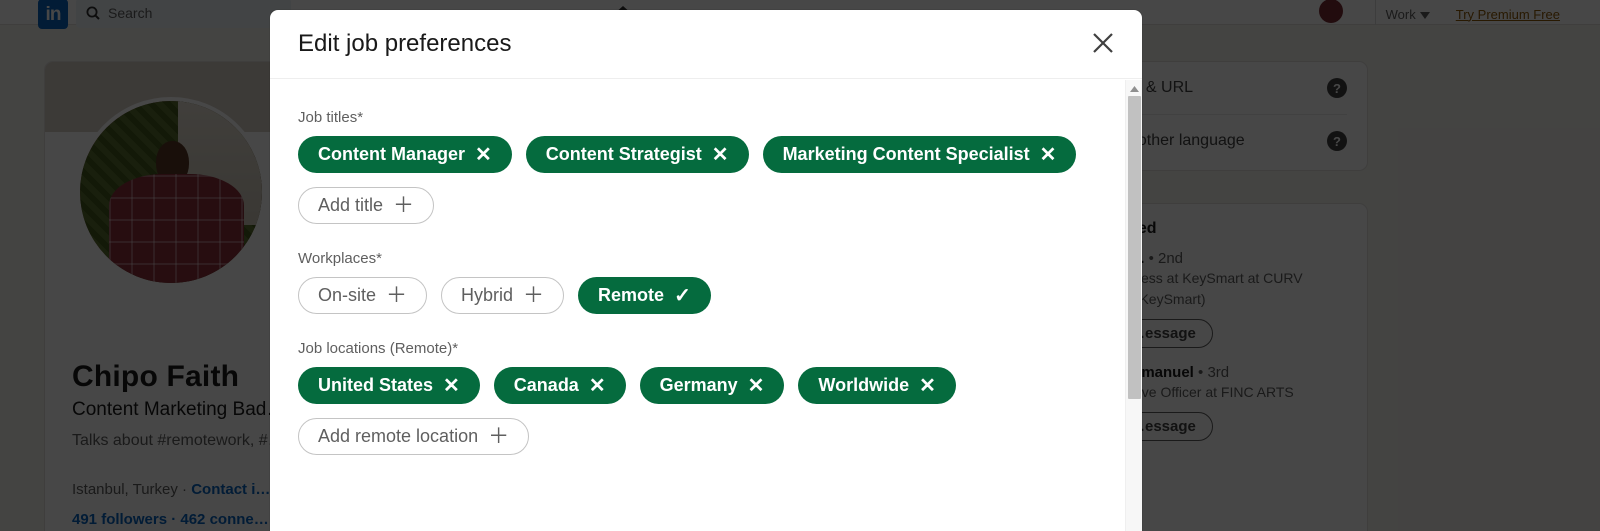  Describe the element at coordinates (340, 258) in the screenshot. I see `workplaces-label: Workplaces*` at that location.